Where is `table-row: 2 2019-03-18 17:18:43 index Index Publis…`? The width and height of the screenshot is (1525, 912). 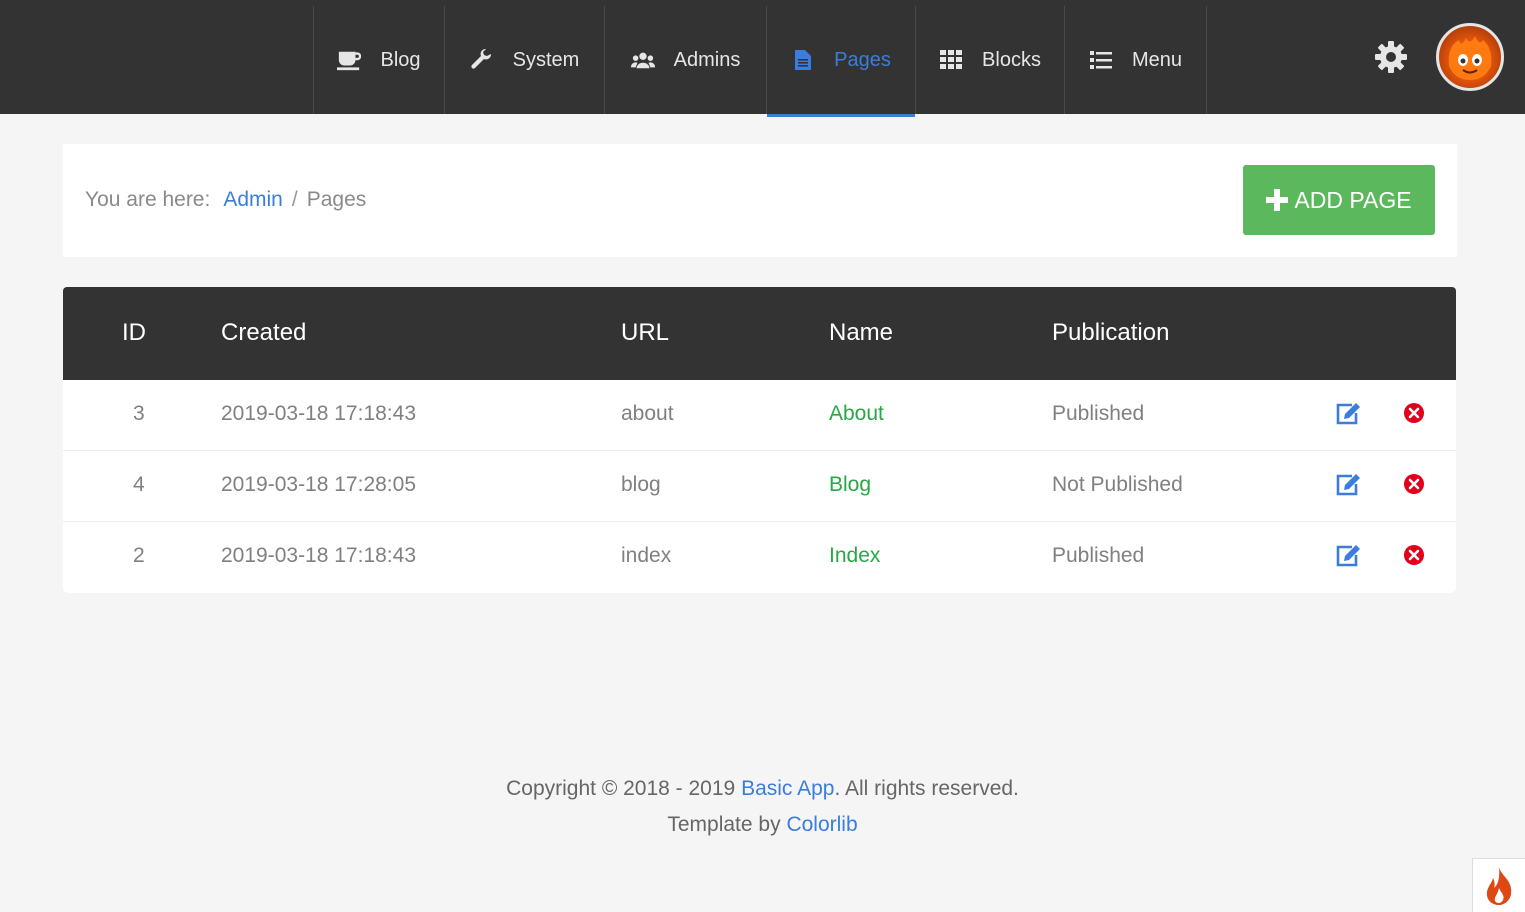 table-row: 2 2019-03-18 17:18:43 index Index Publis… is located at coordinates (759, 557).